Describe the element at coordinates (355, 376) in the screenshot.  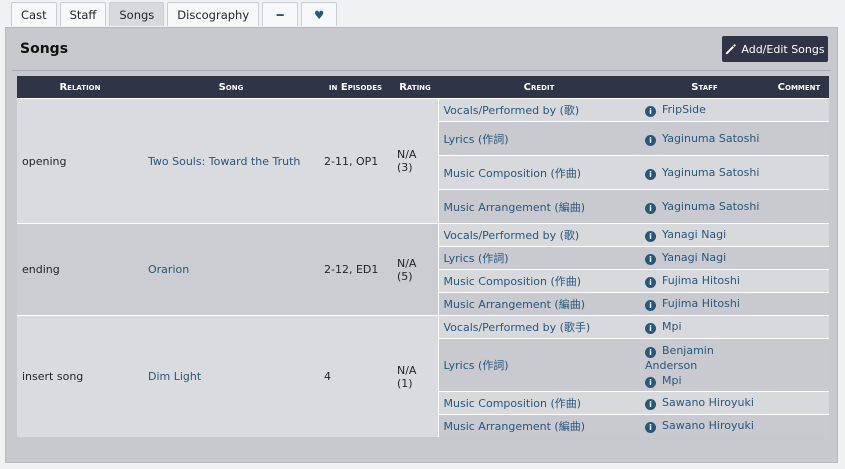
I see `episodes-cell: 4` at that location.